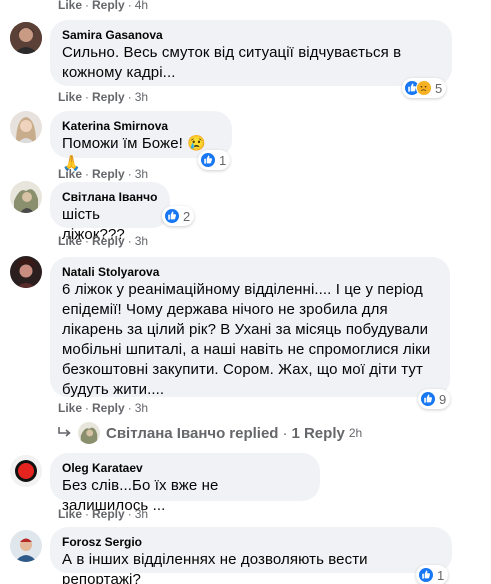 The image size is (491, 584). I want to click on reaction-summary: 9, so click(434, 399).